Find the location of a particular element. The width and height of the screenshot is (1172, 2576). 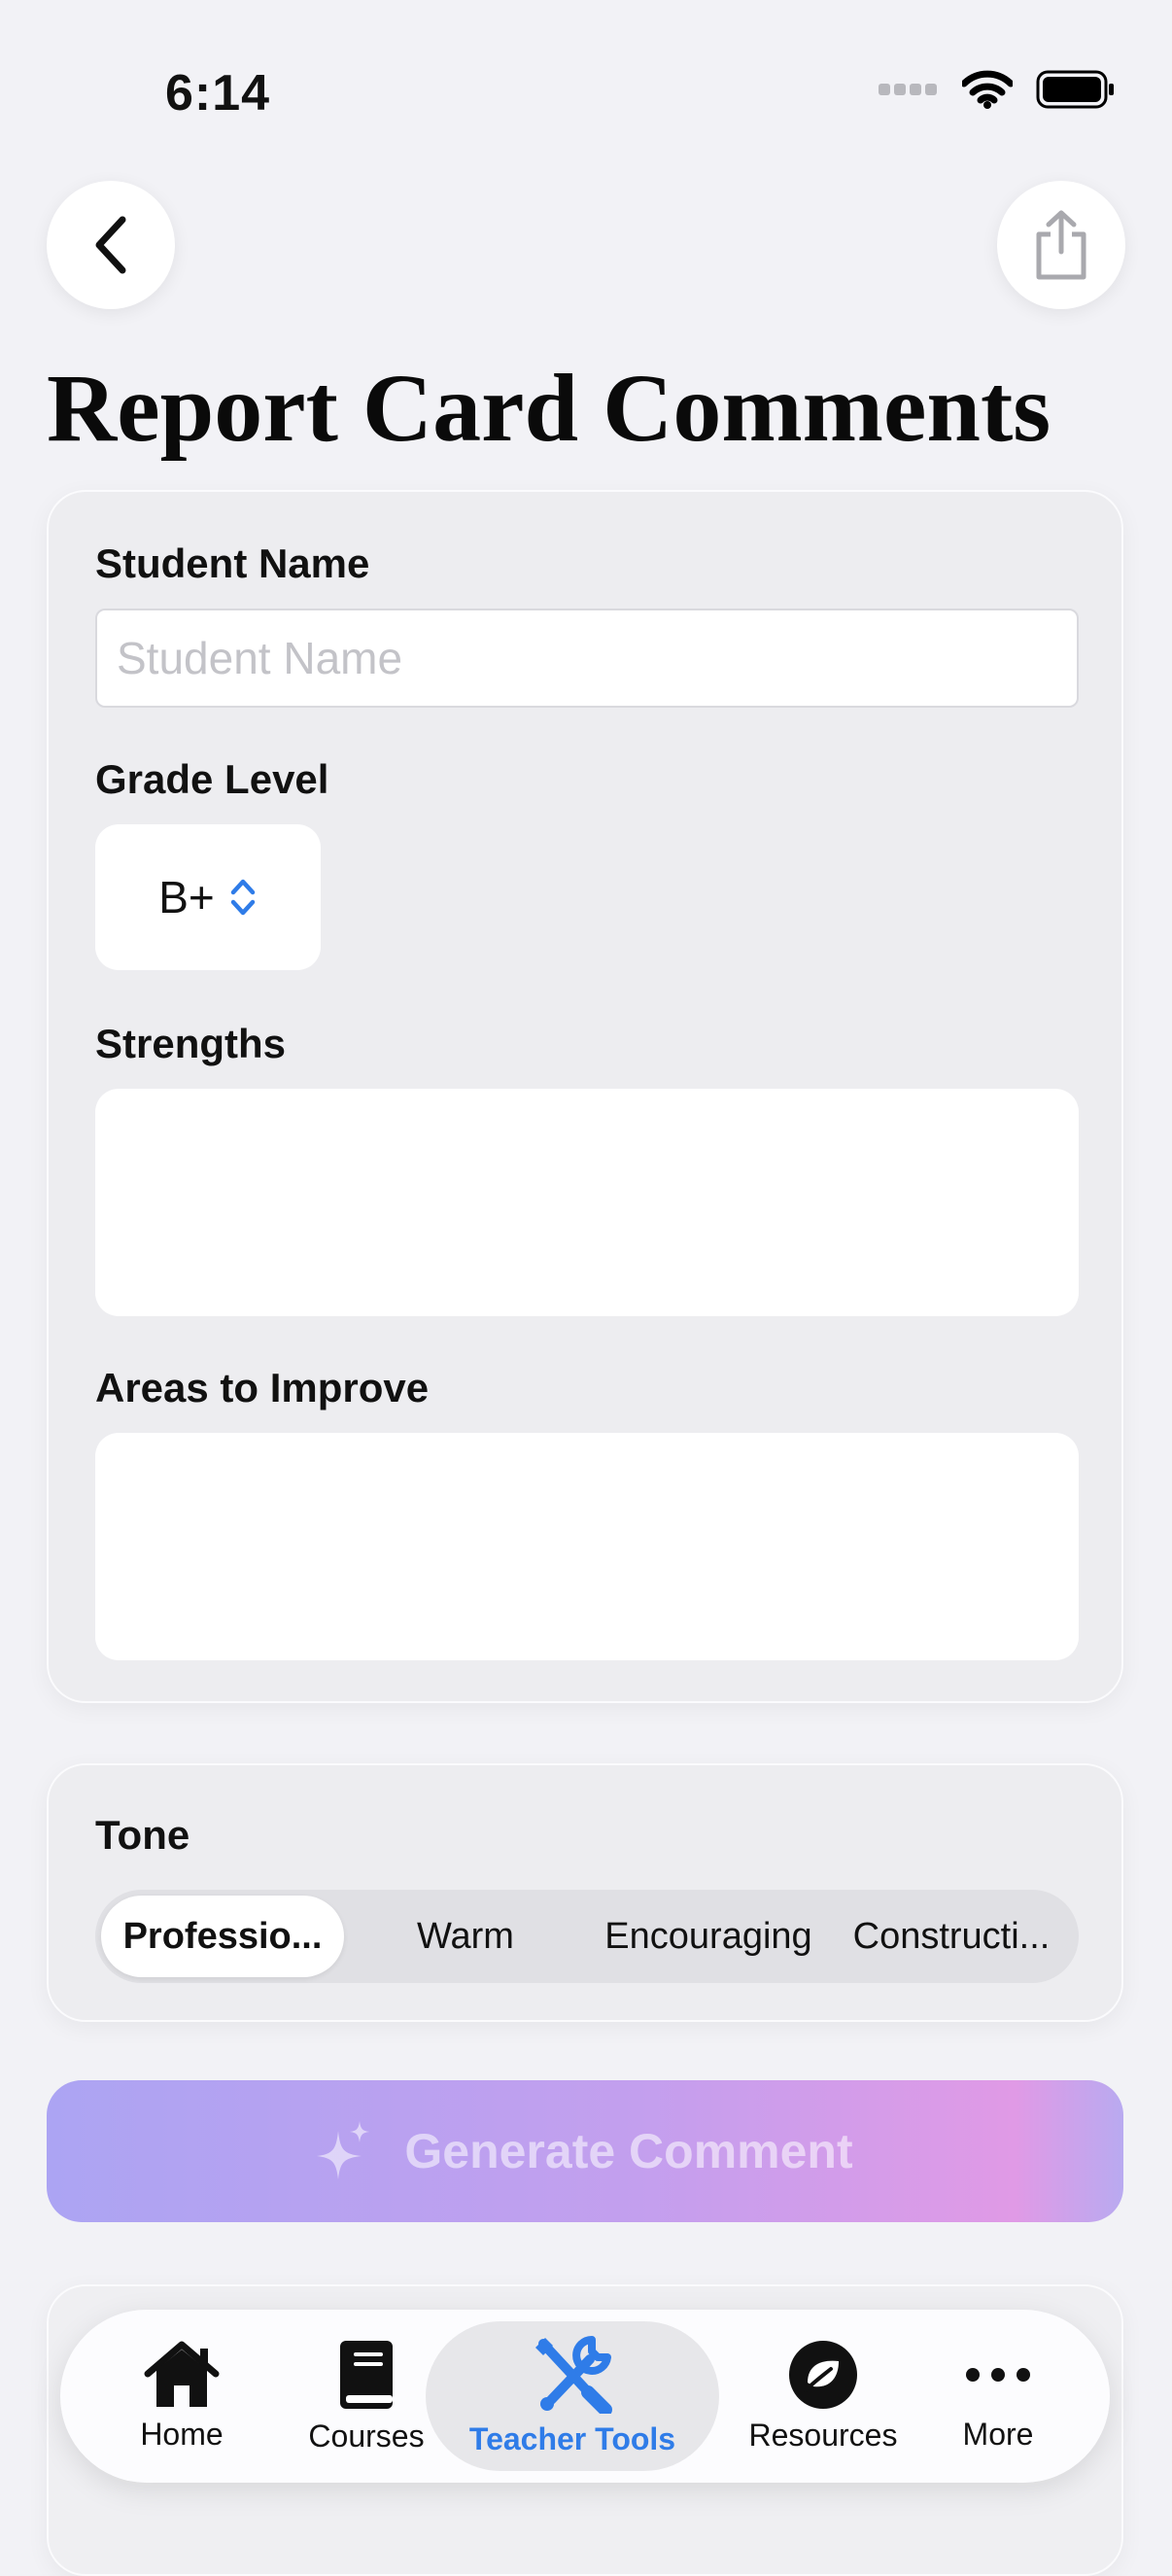

status-time: 6:14 is located at coordinates (218, 93).